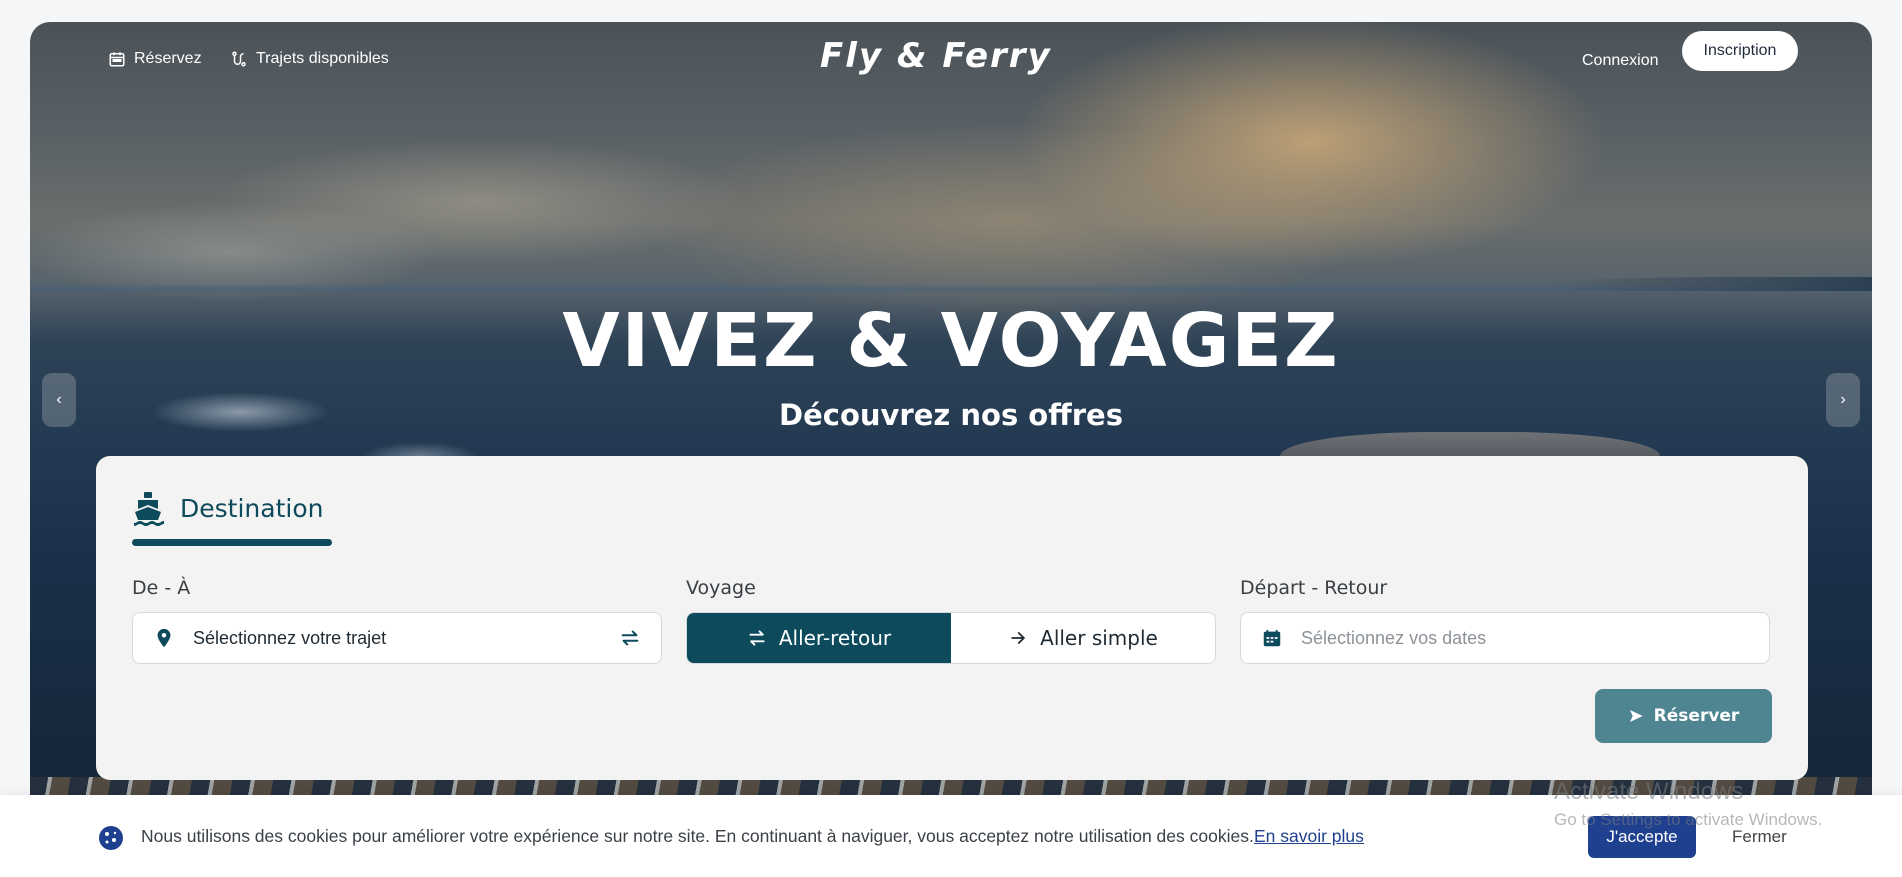 This screenshot has width=1902, height=877. I want to click on hero-subtitle: Découvrez nos offres, so click(951, 415).